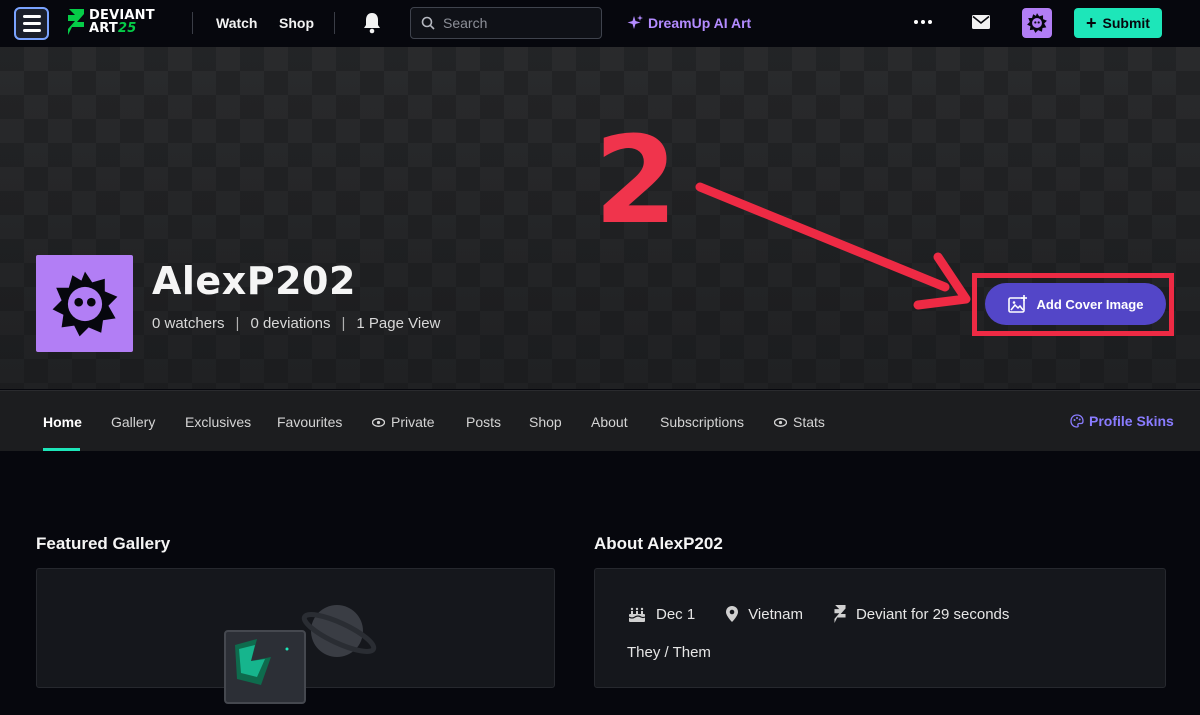  Describe the element at coordinates (700, 23) in the screenshot. I see `dreamup-label: DreamUp AI Art` at that location.